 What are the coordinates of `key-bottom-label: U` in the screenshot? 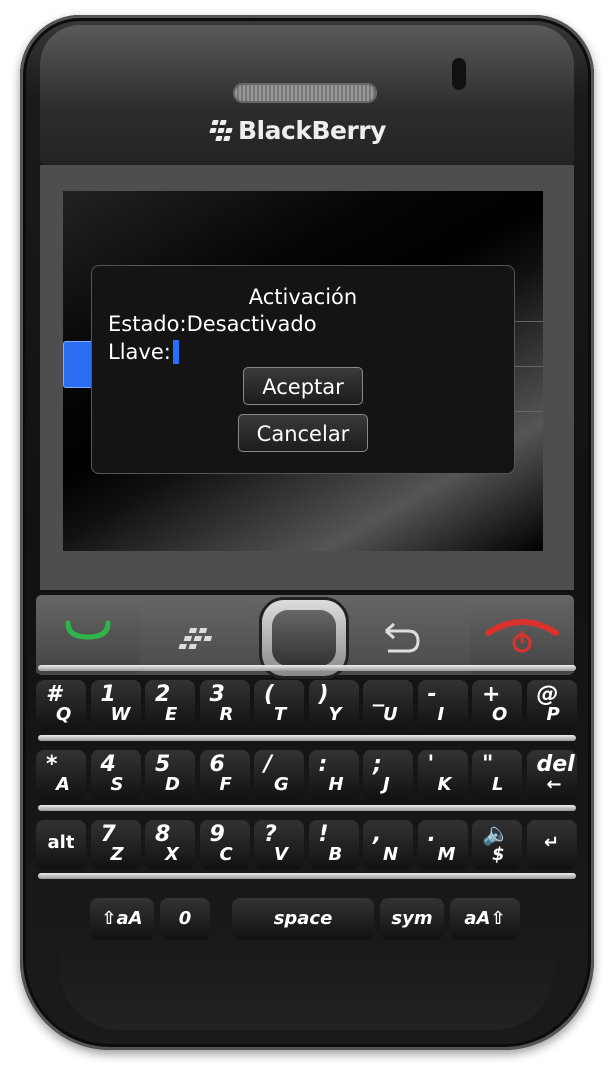 It's located at (390, 714).